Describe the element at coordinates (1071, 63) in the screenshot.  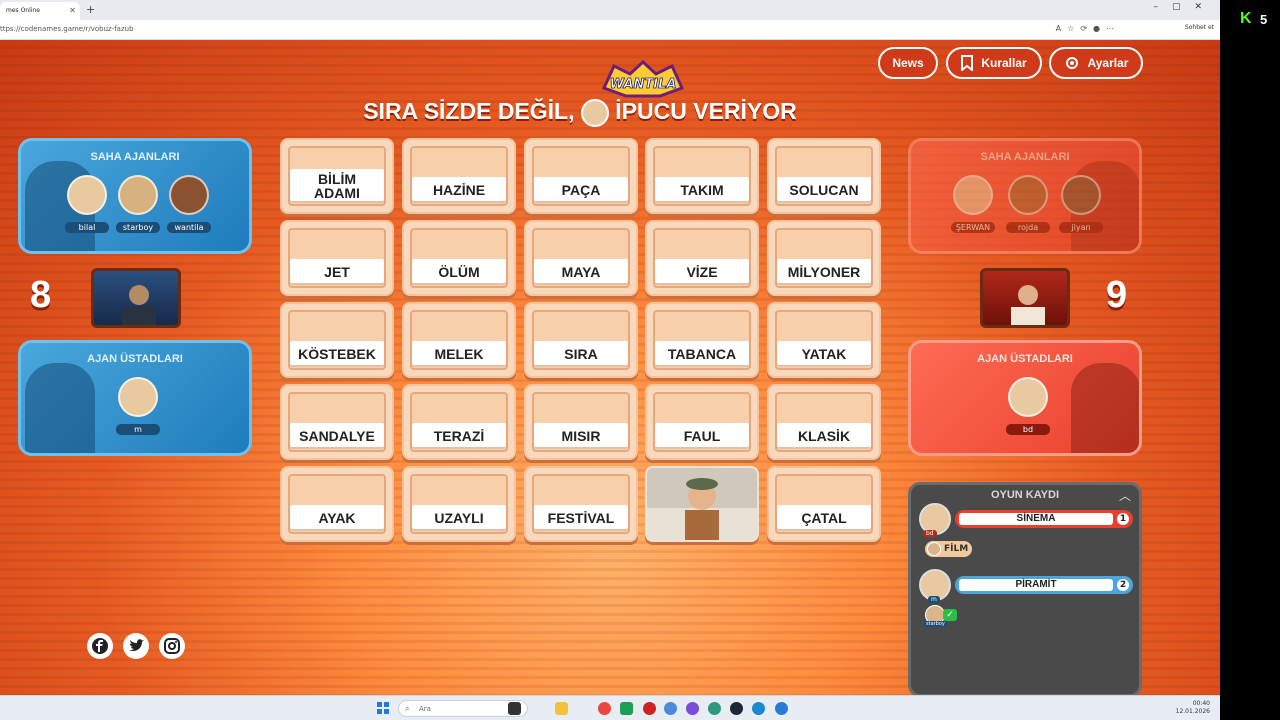
I see `gear-icon` at that location.